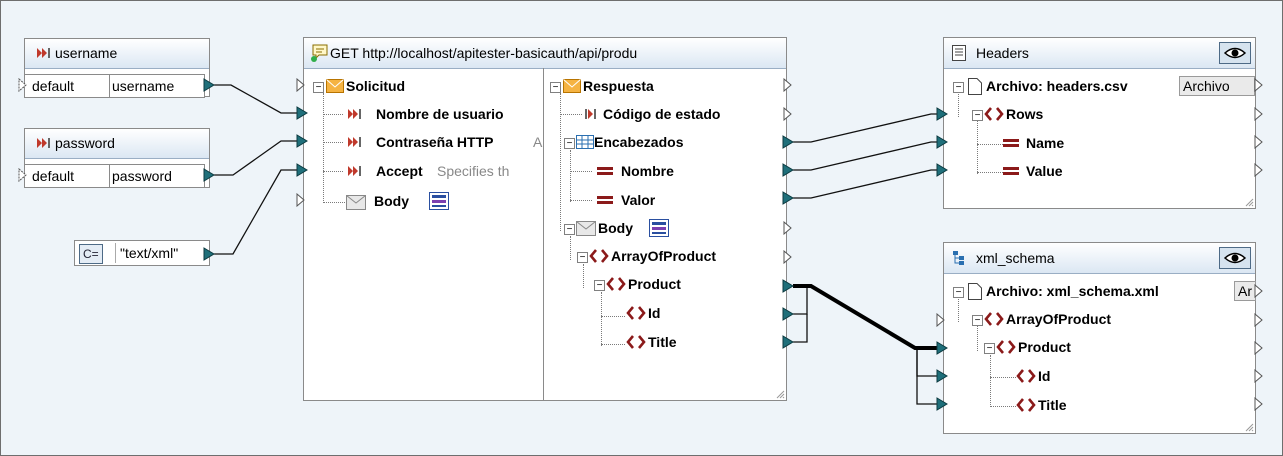 The image size is (1283, 456). What do you see at coordinates (67, 86) in the screenshot?
I see `username-default-label: default` at bounding box center [67, 86].